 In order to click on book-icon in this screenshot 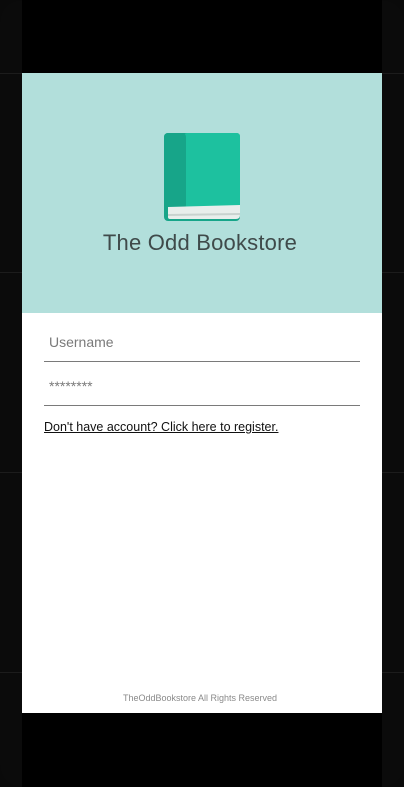, I will do `click(202, 177)`.